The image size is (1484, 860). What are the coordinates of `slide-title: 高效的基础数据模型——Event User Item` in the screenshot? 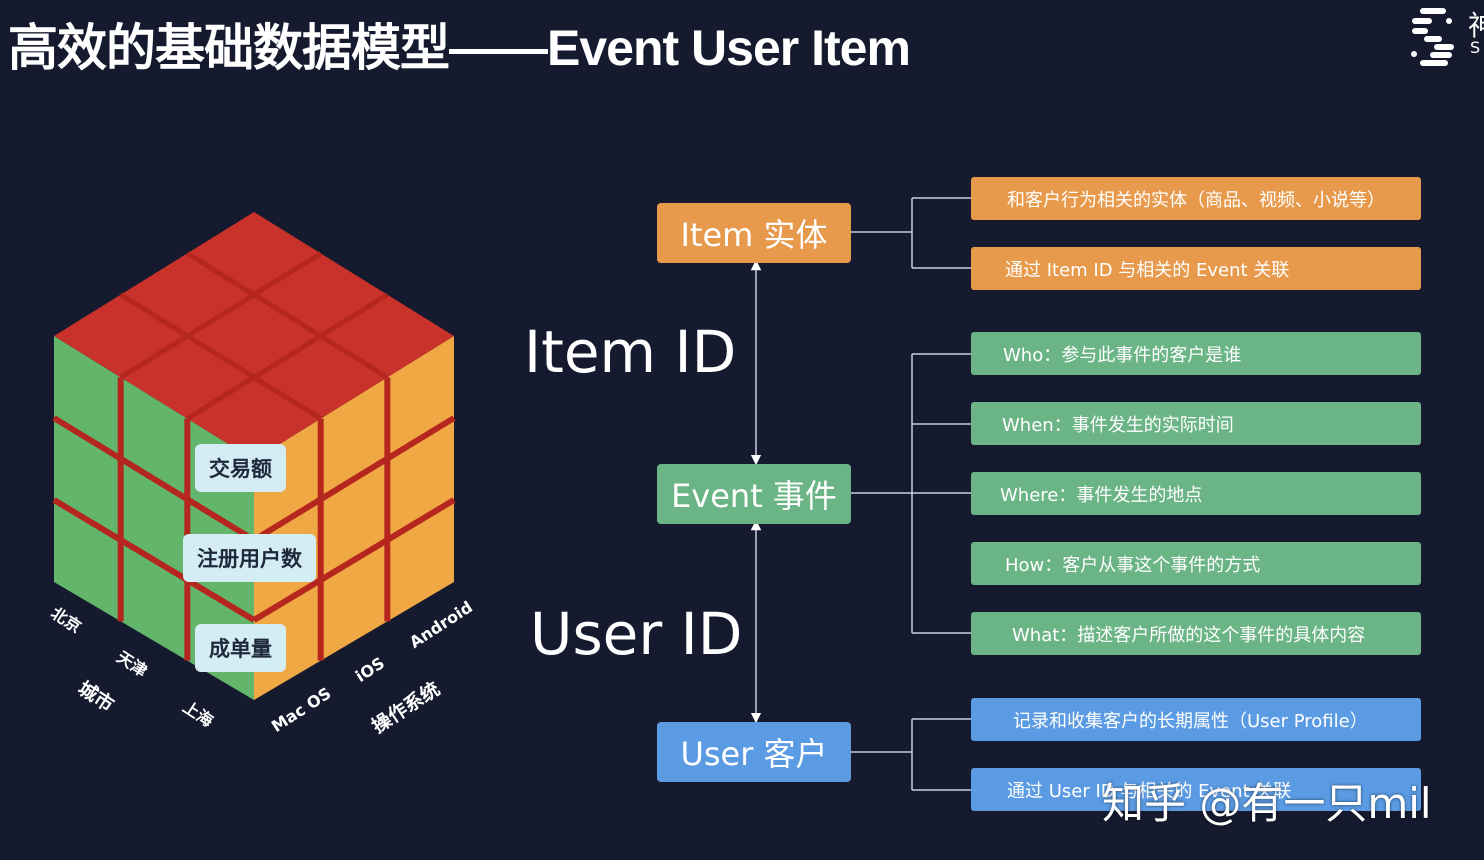 It's located at (459, 48).